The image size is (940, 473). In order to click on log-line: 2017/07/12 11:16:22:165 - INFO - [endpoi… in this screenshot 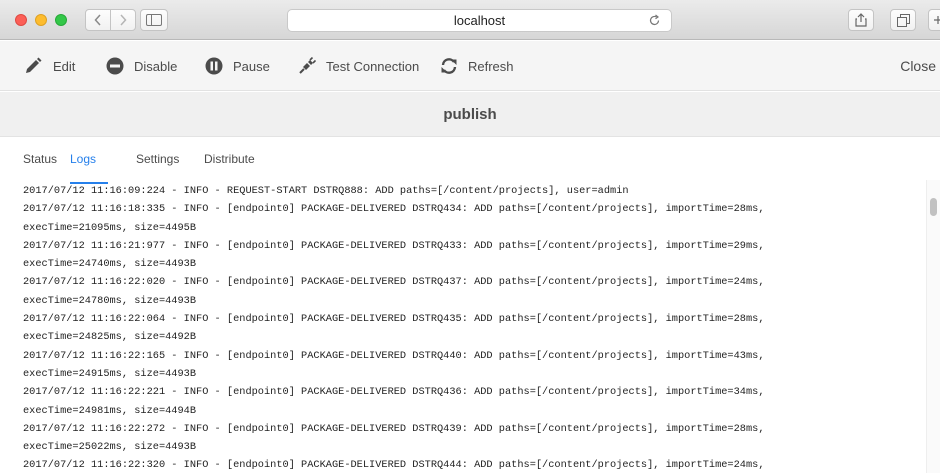, I will do `click(394, 355)`.